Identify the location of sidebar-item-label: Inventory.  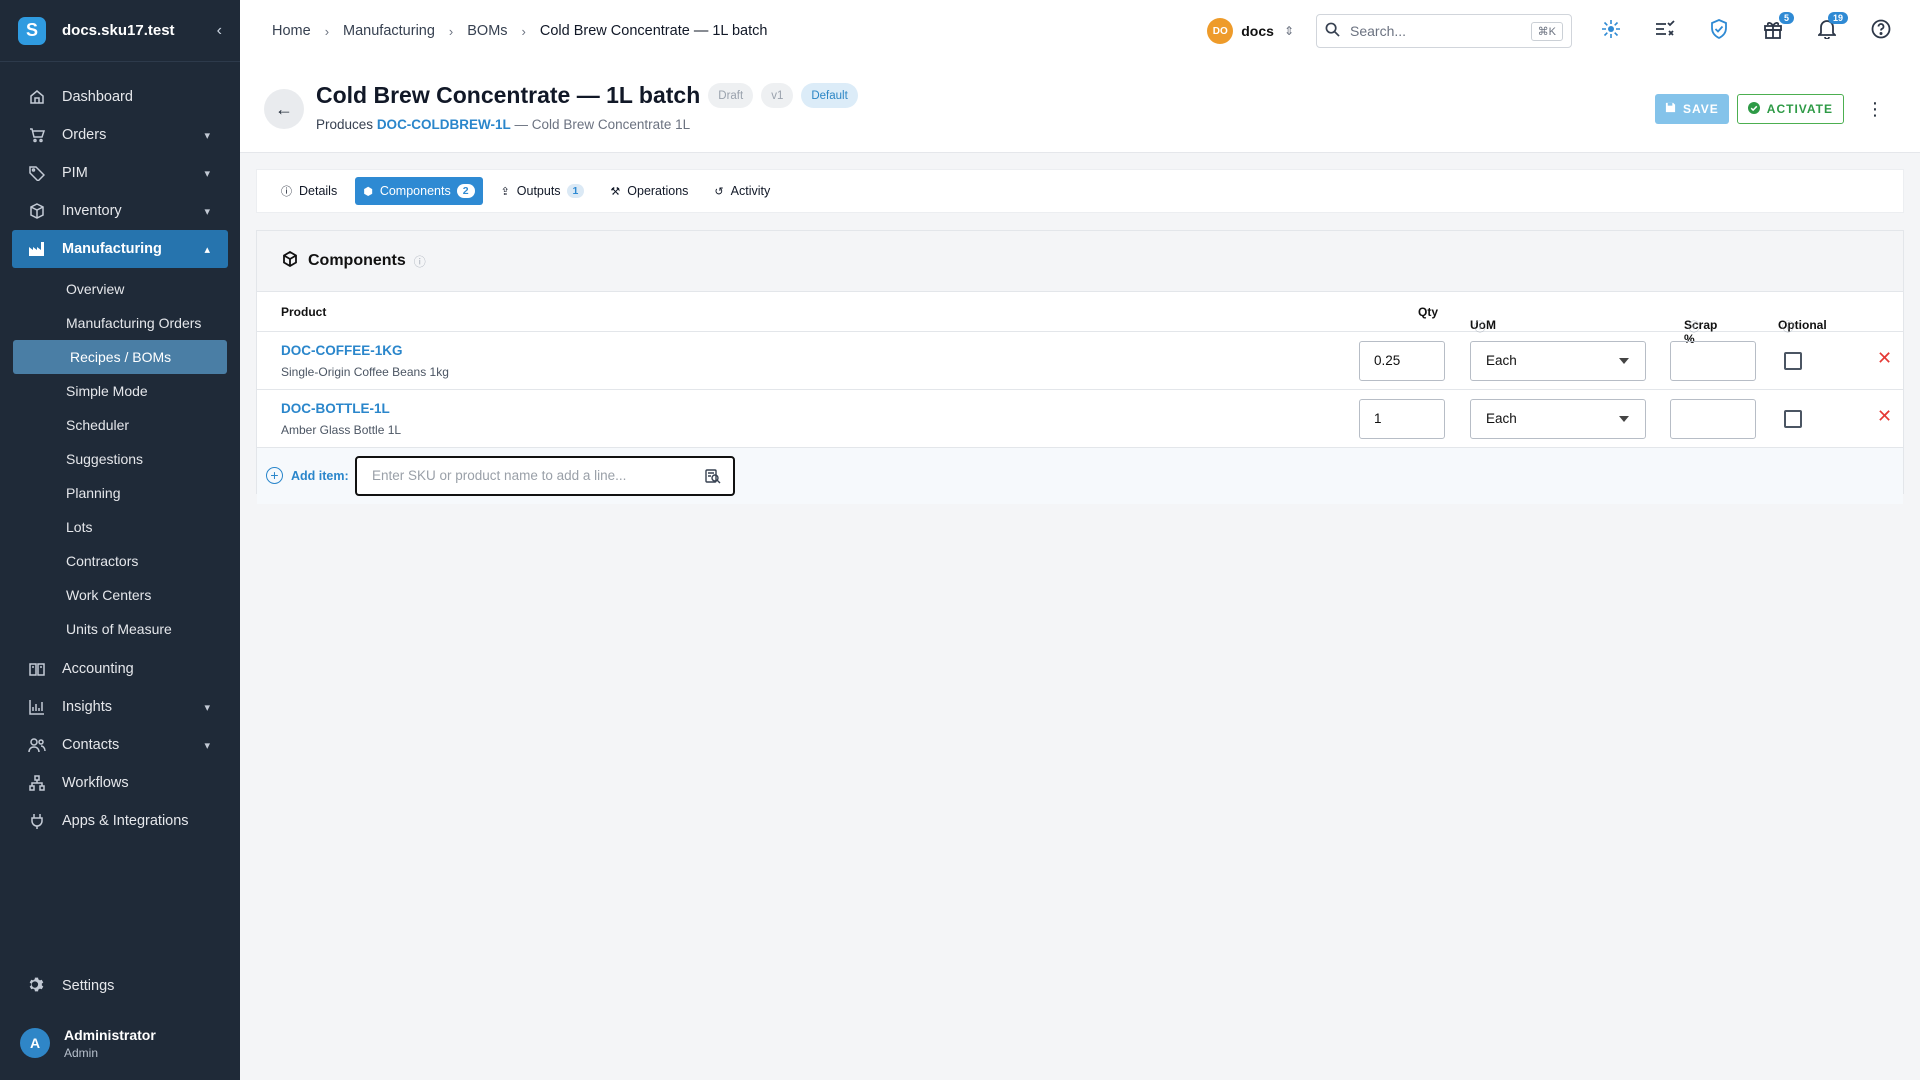
(92, 211).